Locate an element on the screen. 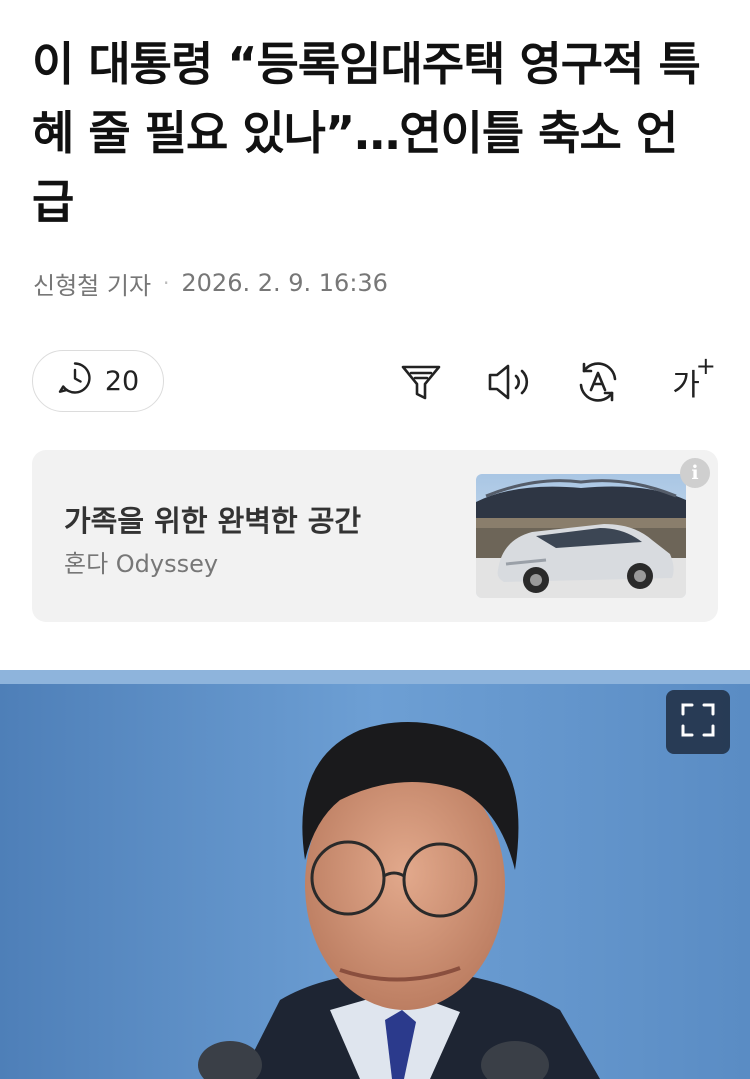  publish-datetime: 2026. 2. 9. 16:36 is located at coordinates (284, 283).